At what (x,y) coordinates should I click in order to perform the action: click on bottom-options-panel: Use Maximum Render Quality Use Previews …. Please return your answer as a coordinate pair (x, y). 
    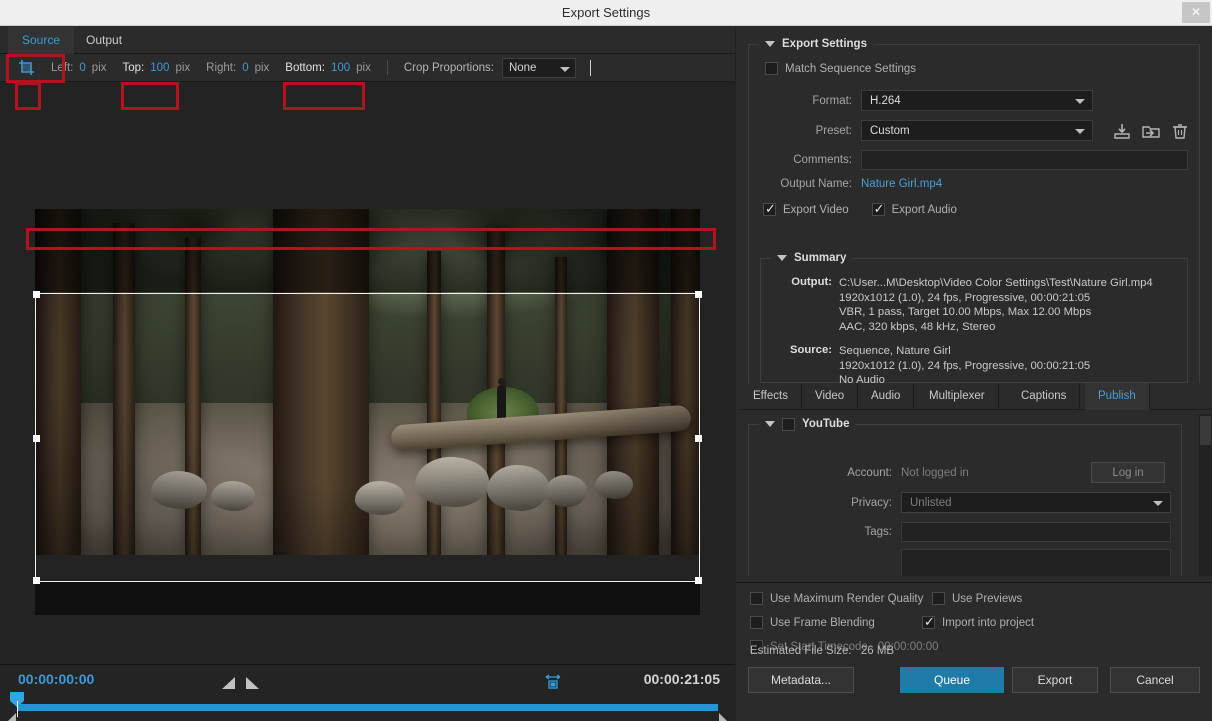
    Looking at the image, I should click on (974, 651).